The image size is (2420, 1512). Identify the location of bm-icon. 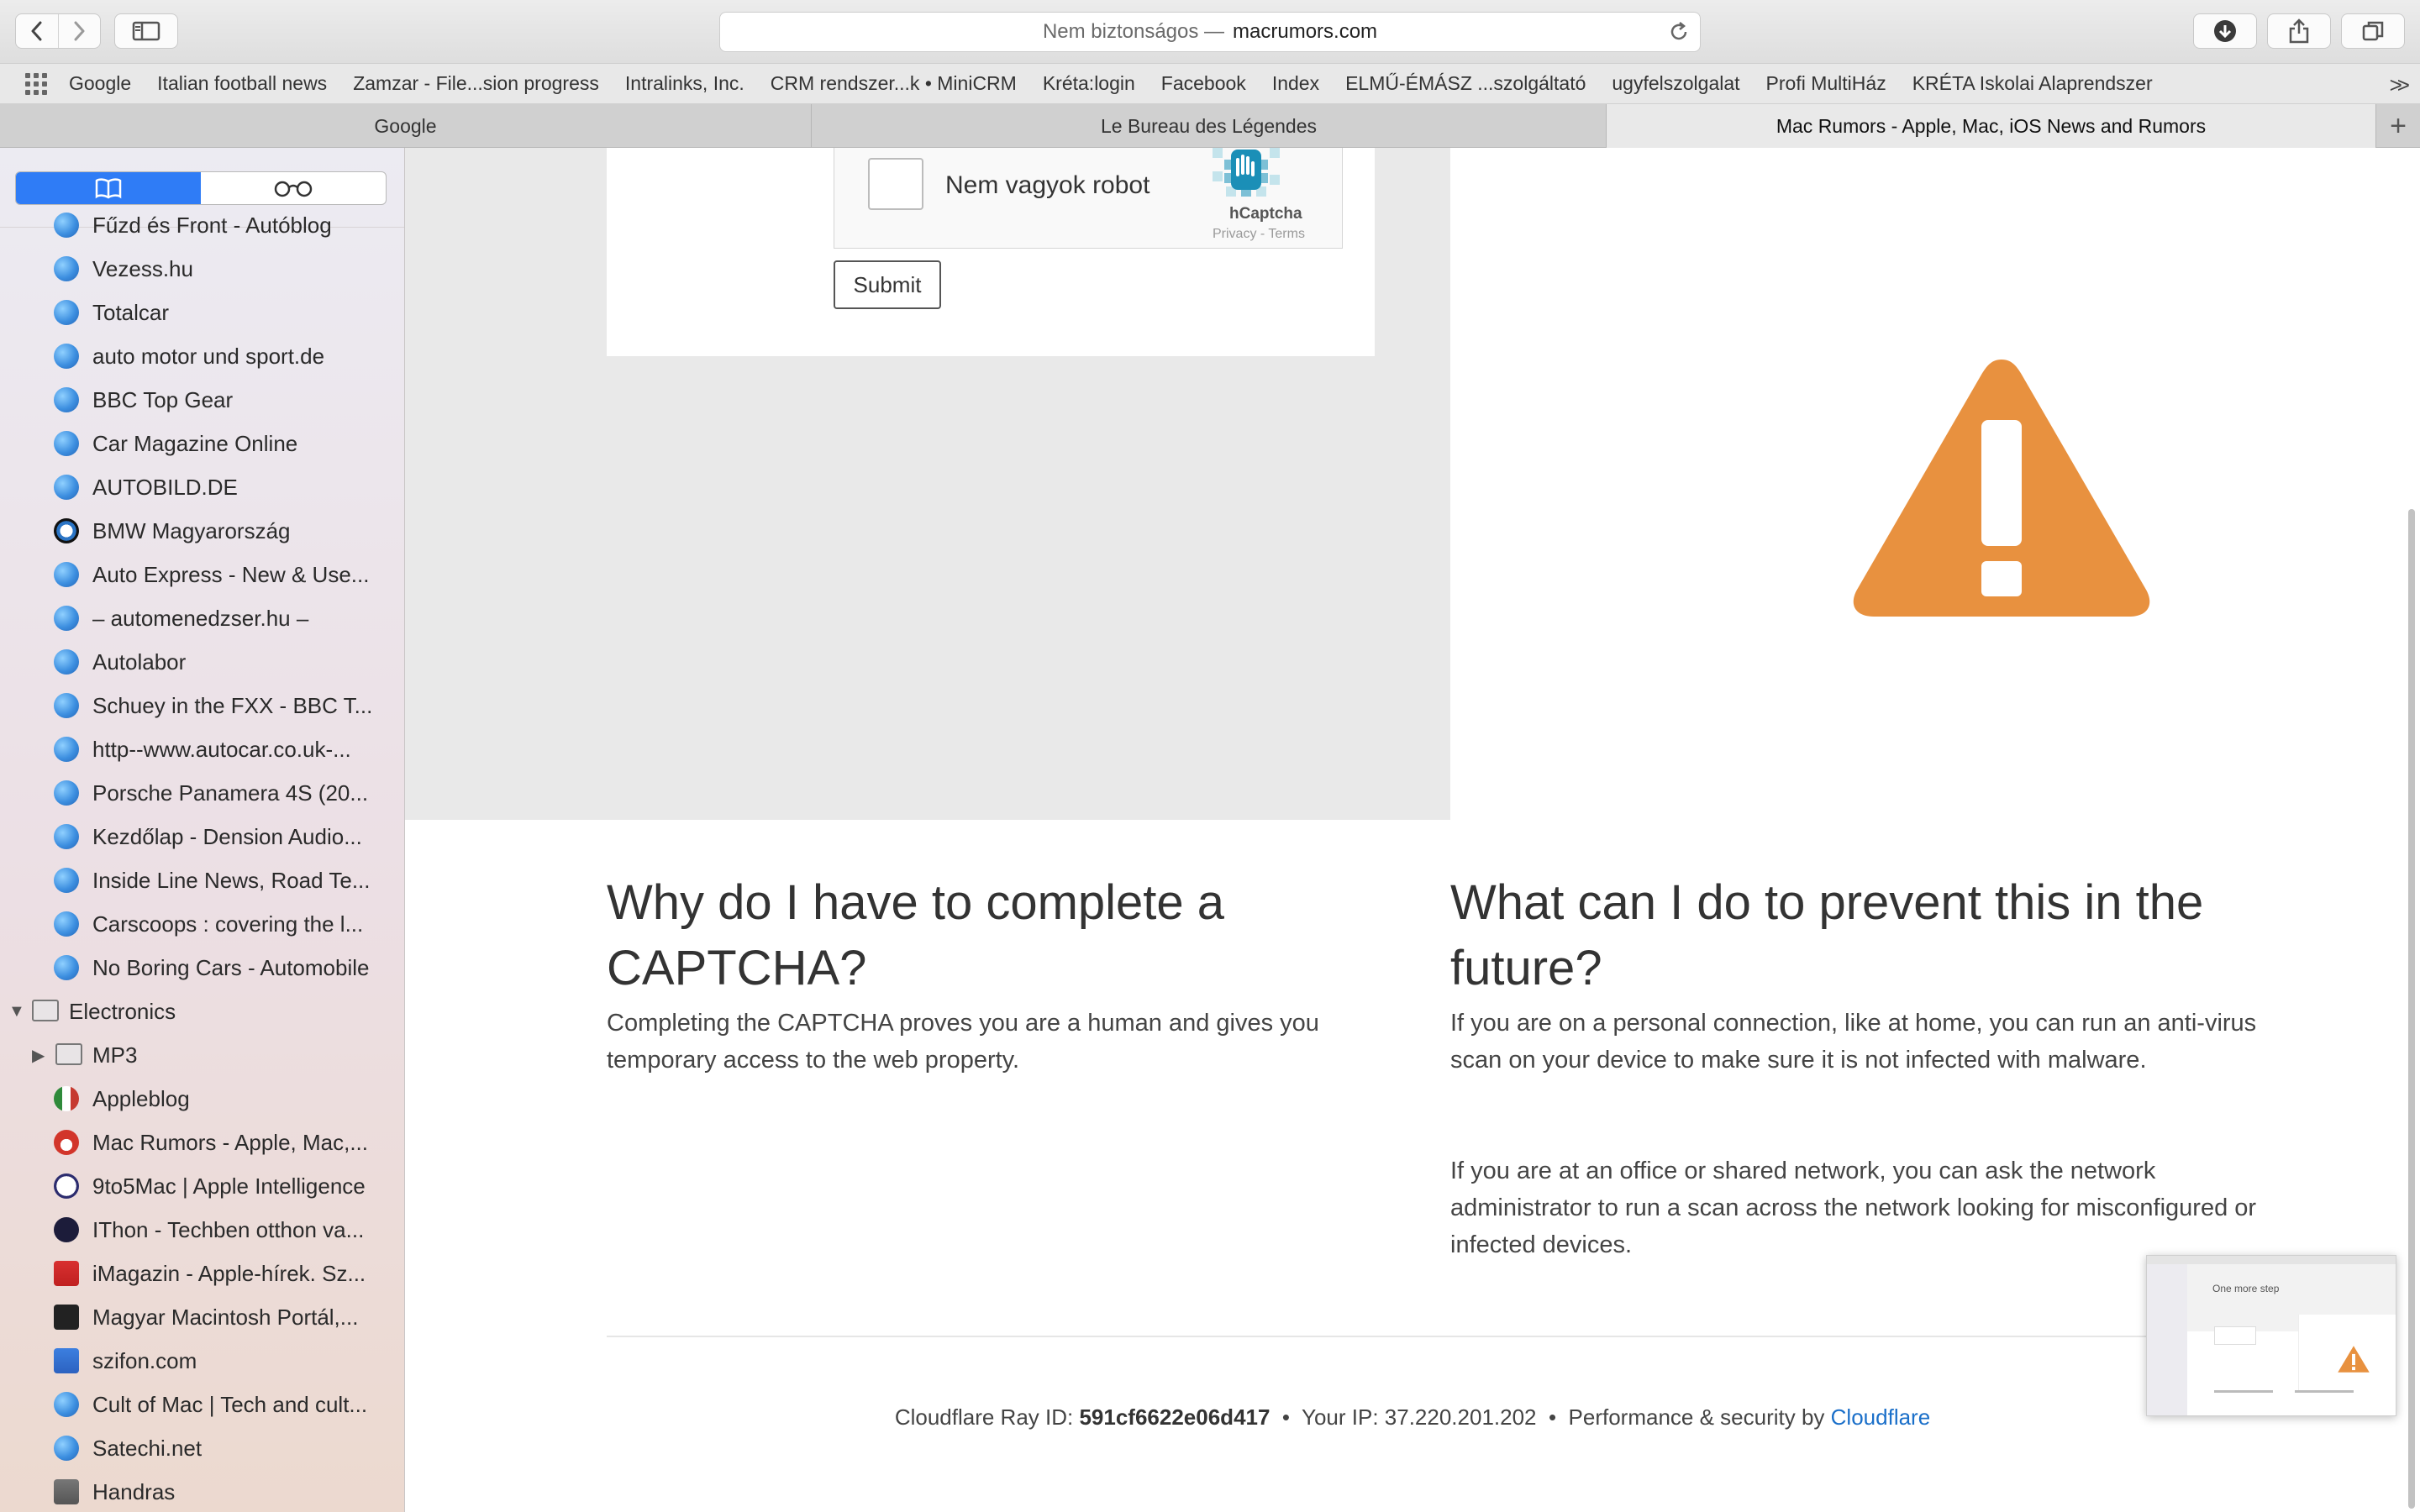
(66, 1317).